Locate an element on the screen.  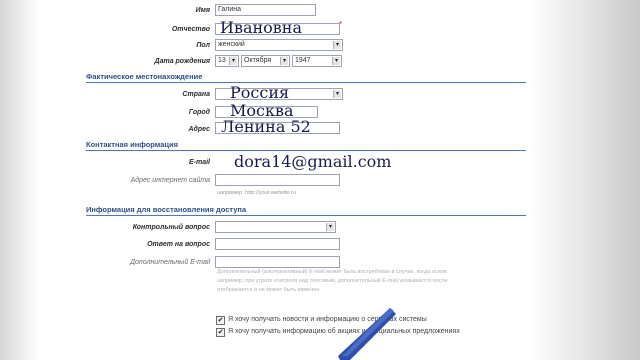
city-label: Город is located at coordinates (199, 112).